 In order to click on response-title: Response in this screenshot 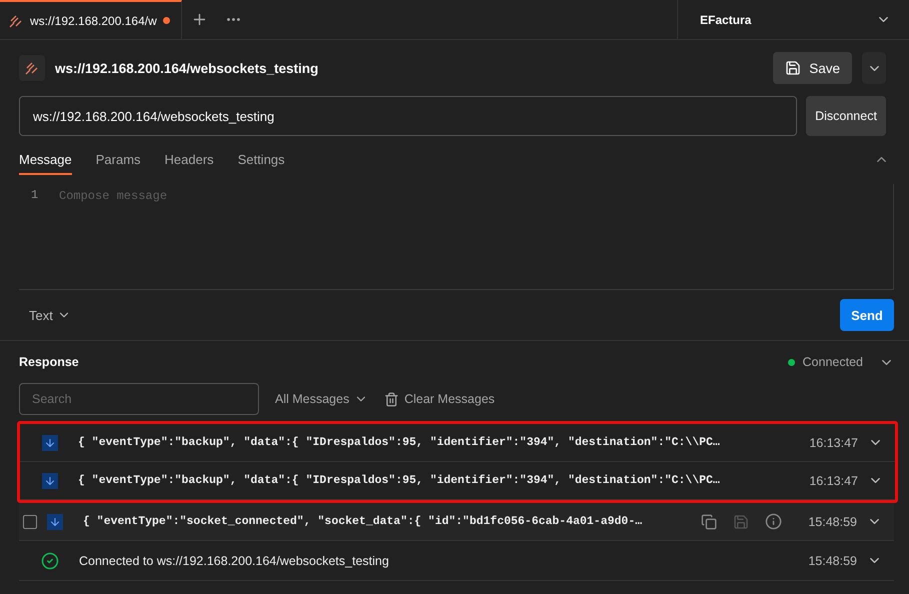, I will do `click(49, 362)`.